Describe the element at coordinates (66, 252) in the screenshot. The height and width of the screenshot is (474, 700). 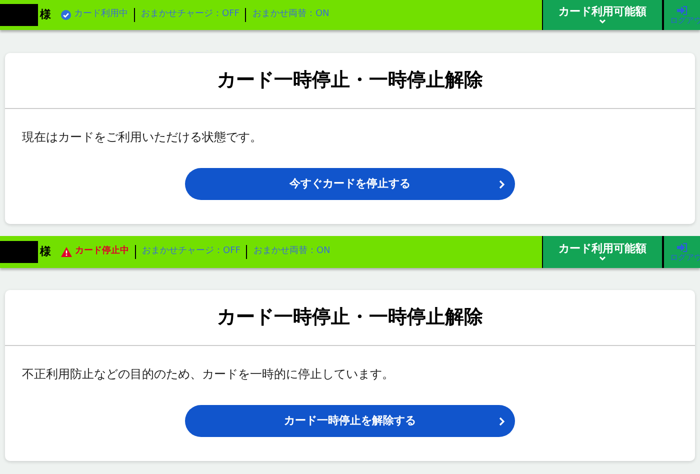
I see `warning-icon` at that location.